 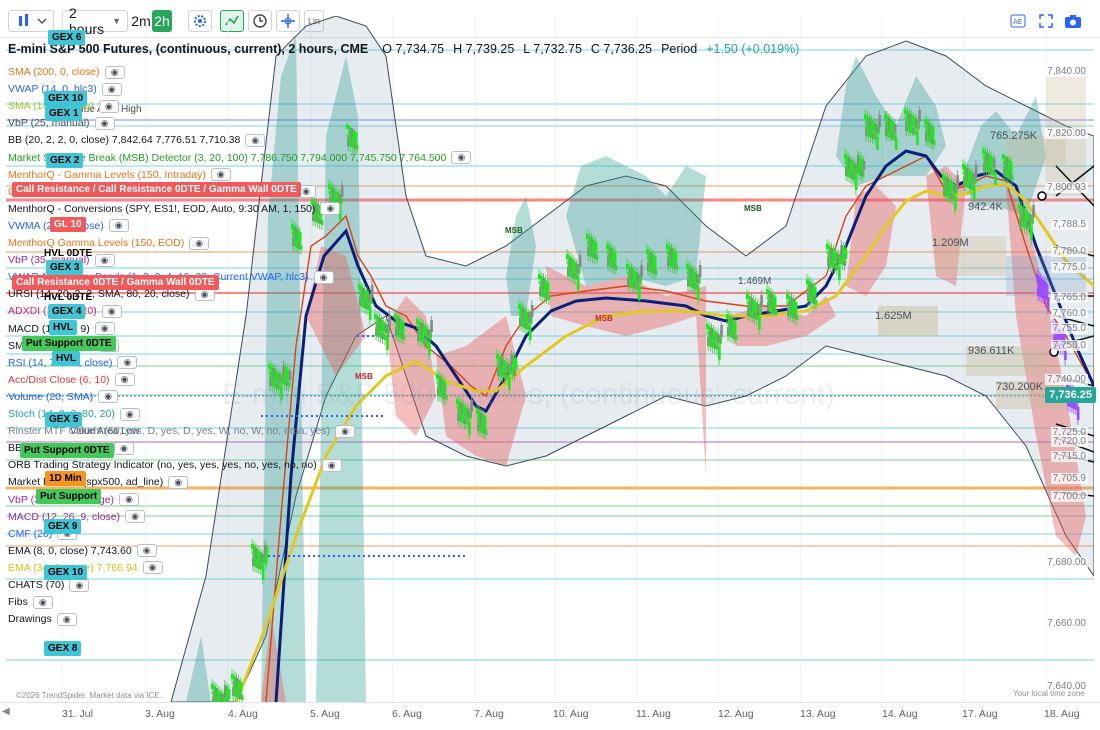 What do you see at coordinates (1069, 267) in the screenshot?
I see `price-tick-label: 7,775.0` at bounding box center [1069, 267].